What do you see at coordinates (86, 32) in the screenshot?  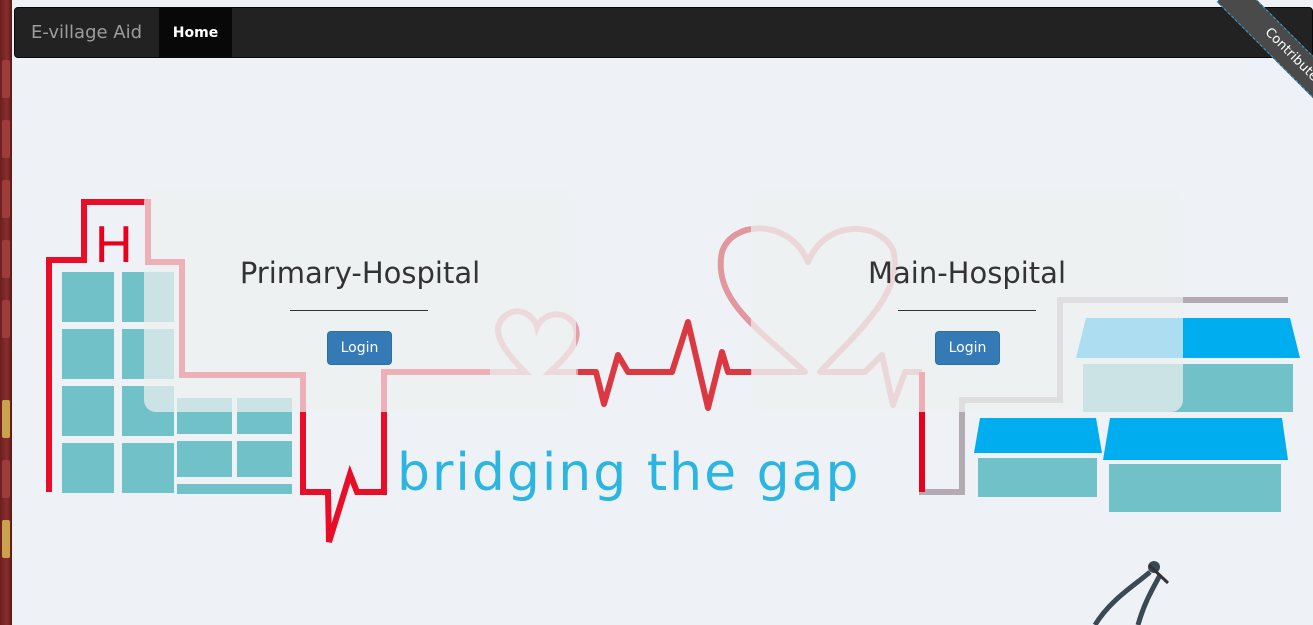 I see `brand-link: E-village Aid` at bounding box center [86, 32].